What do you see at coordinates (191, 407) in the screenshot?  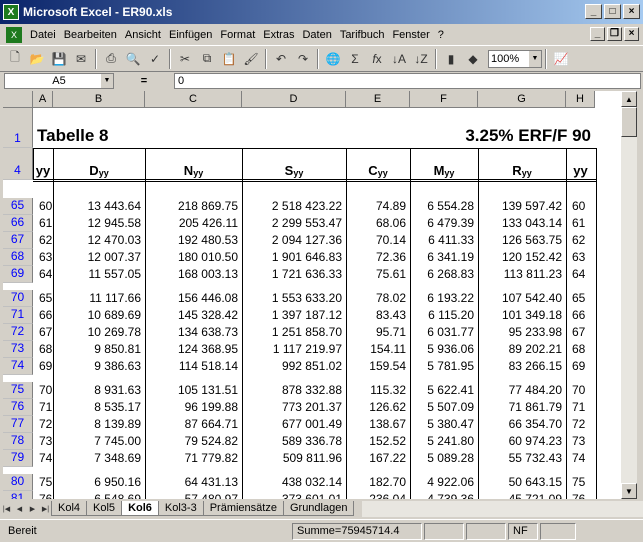 I see `table-cell: 96 199.88` at bounding box center [191, 407].